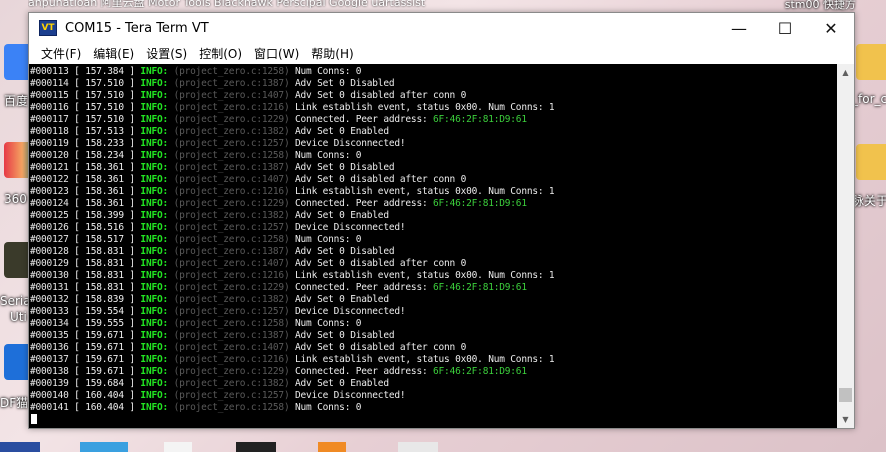 This screenshot has width=886, height=452. Describe the element at coordinates (785, 28) in the screenshot. I see `maximize-button: ☐` at that location.